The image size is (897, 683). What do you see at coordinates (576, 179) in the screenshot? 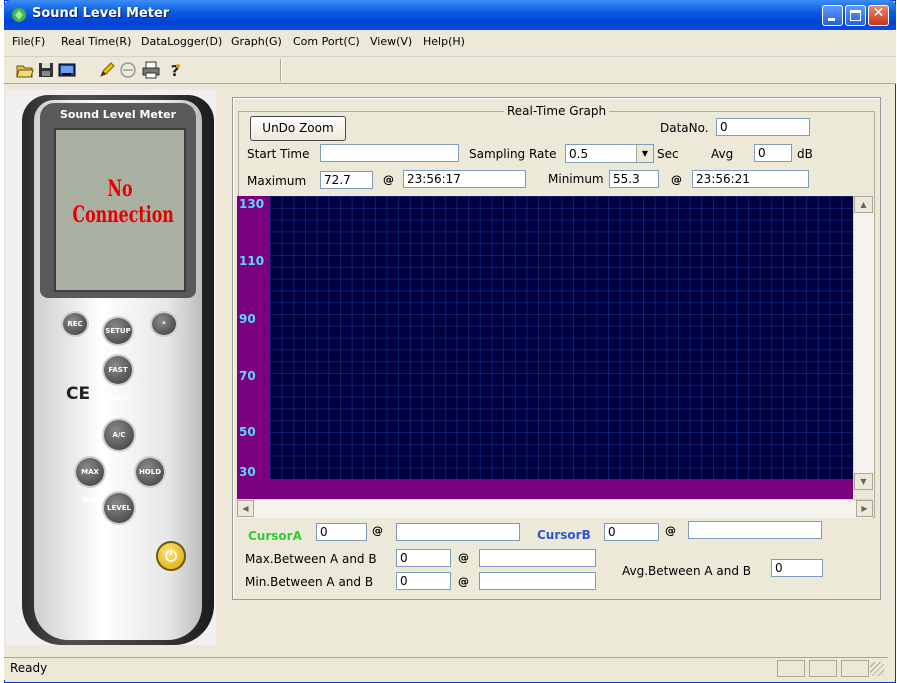
I see `minimum-label: Minimum` at bounding box center [576, 179].